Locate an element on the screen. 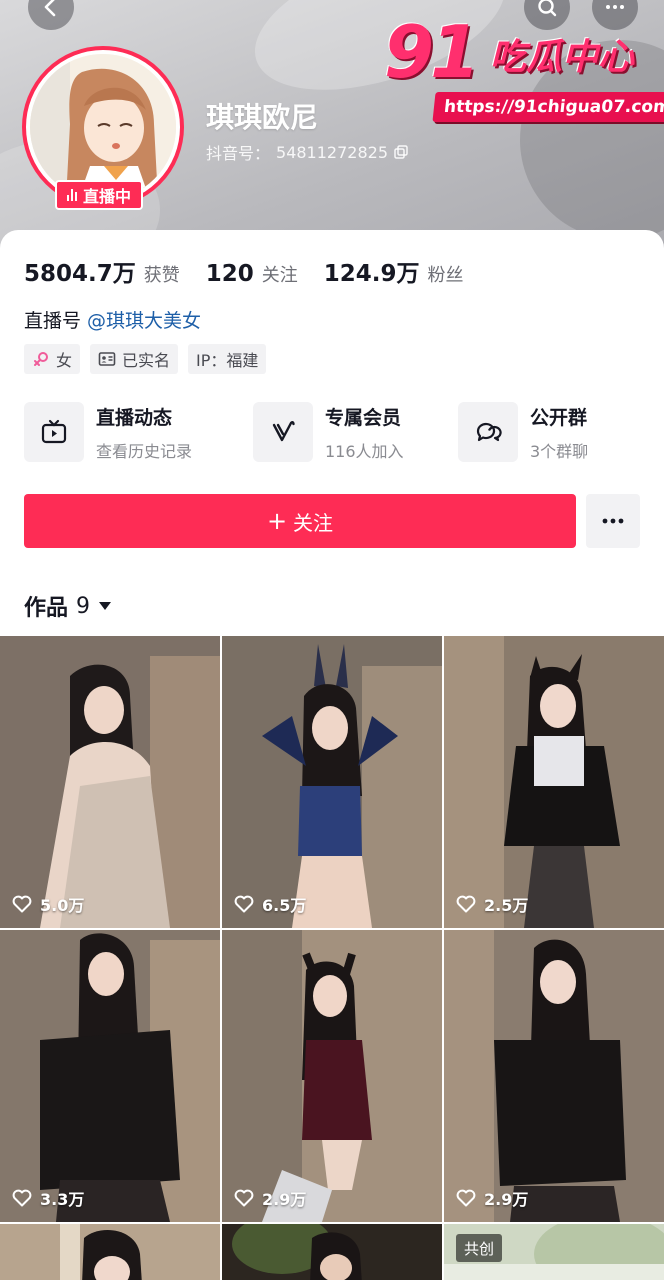  feature-entries: 直播动态 查看历史记录 专属会员 116人加入 公开群 3个群聊 is located at coordinates (334, 434).